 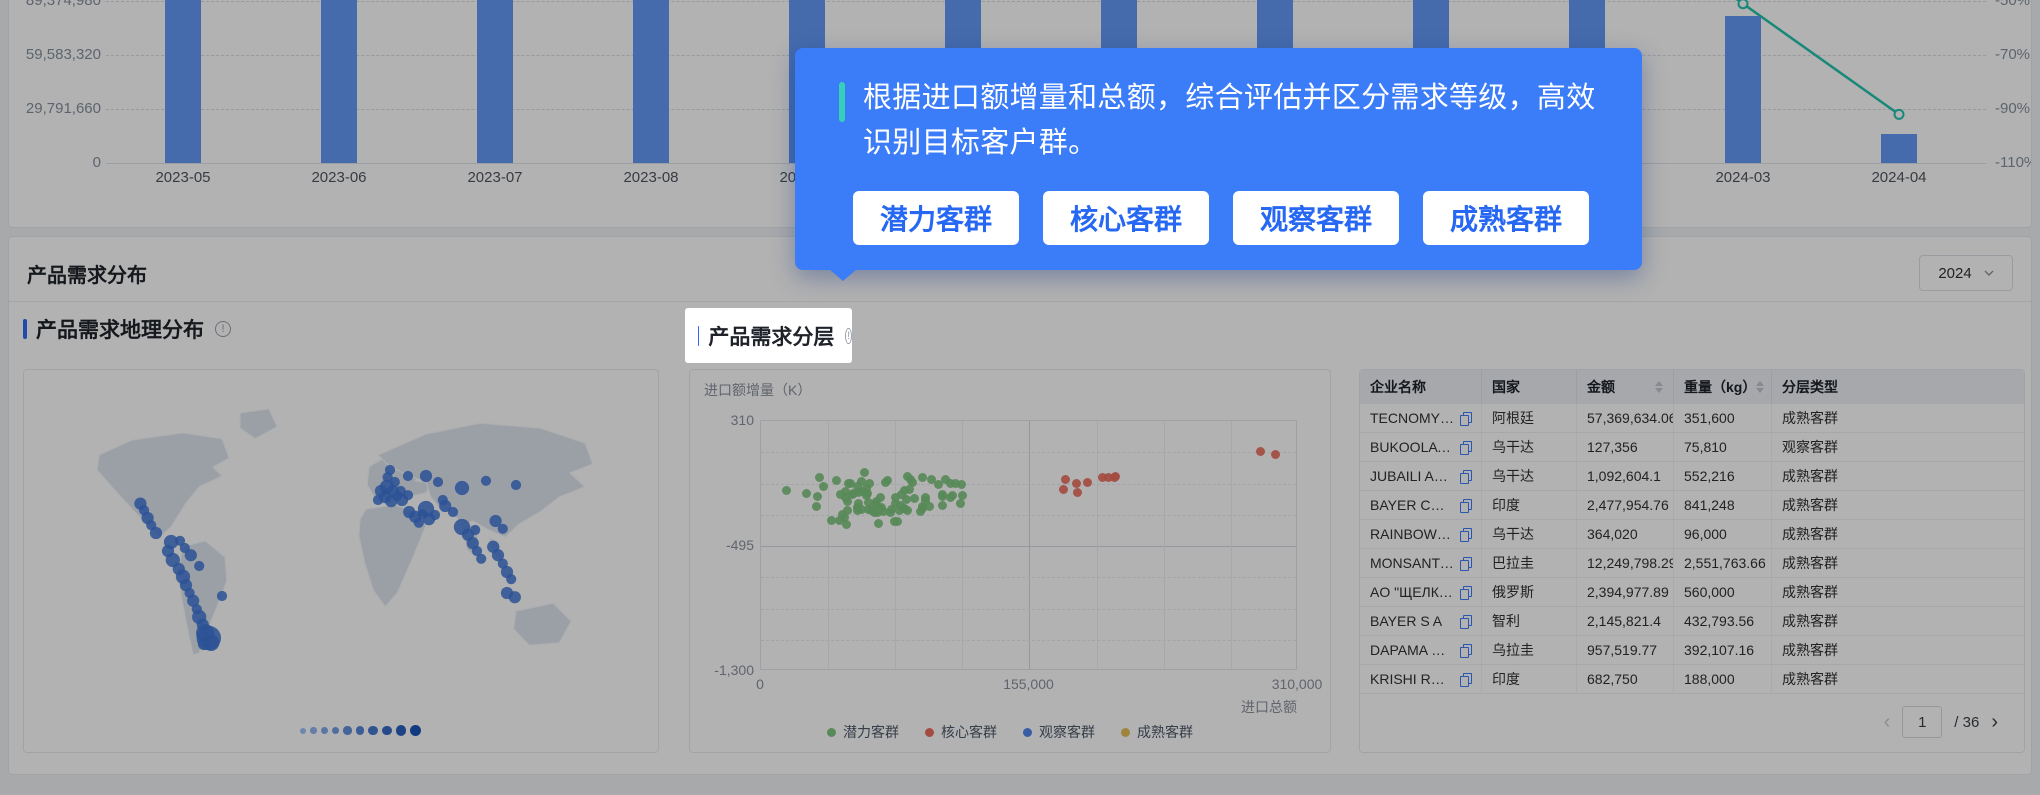 I want to click on tour-button-观察客群: 观察客群, so click(x=1316, y=218).